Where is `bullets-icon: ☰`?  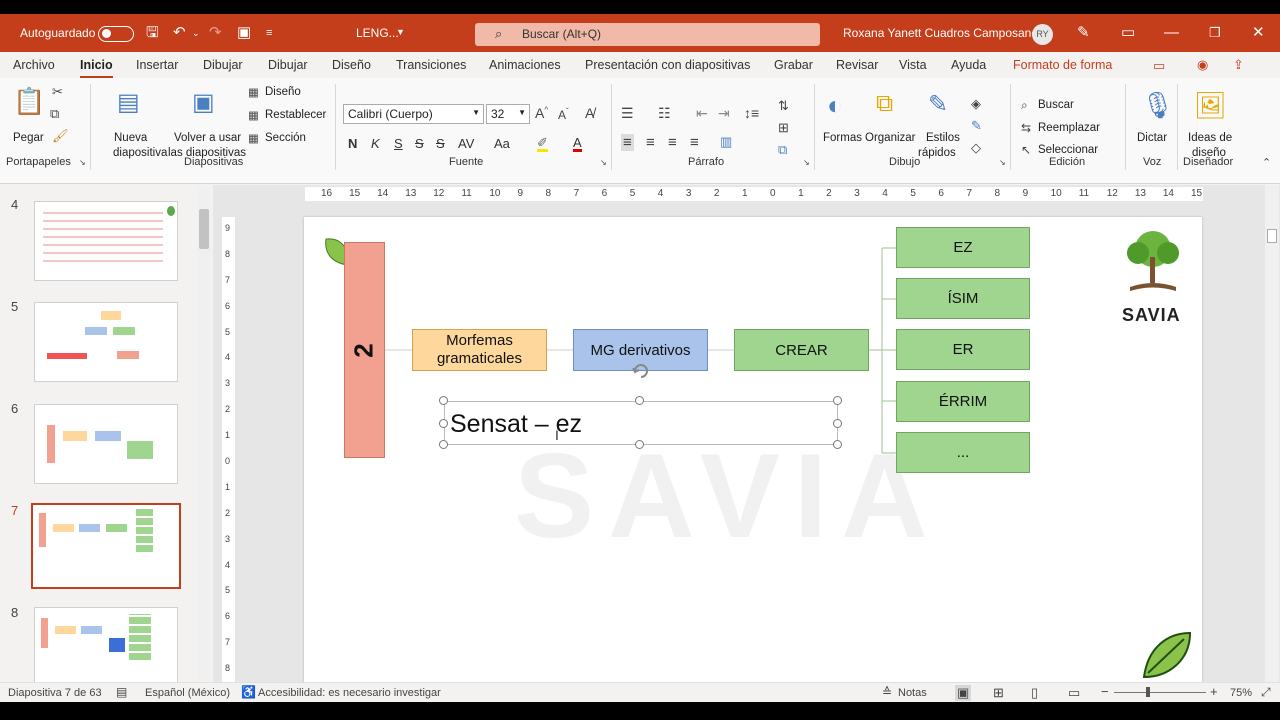 bullets-icon: ☰ is located at coordinates (627, 113).